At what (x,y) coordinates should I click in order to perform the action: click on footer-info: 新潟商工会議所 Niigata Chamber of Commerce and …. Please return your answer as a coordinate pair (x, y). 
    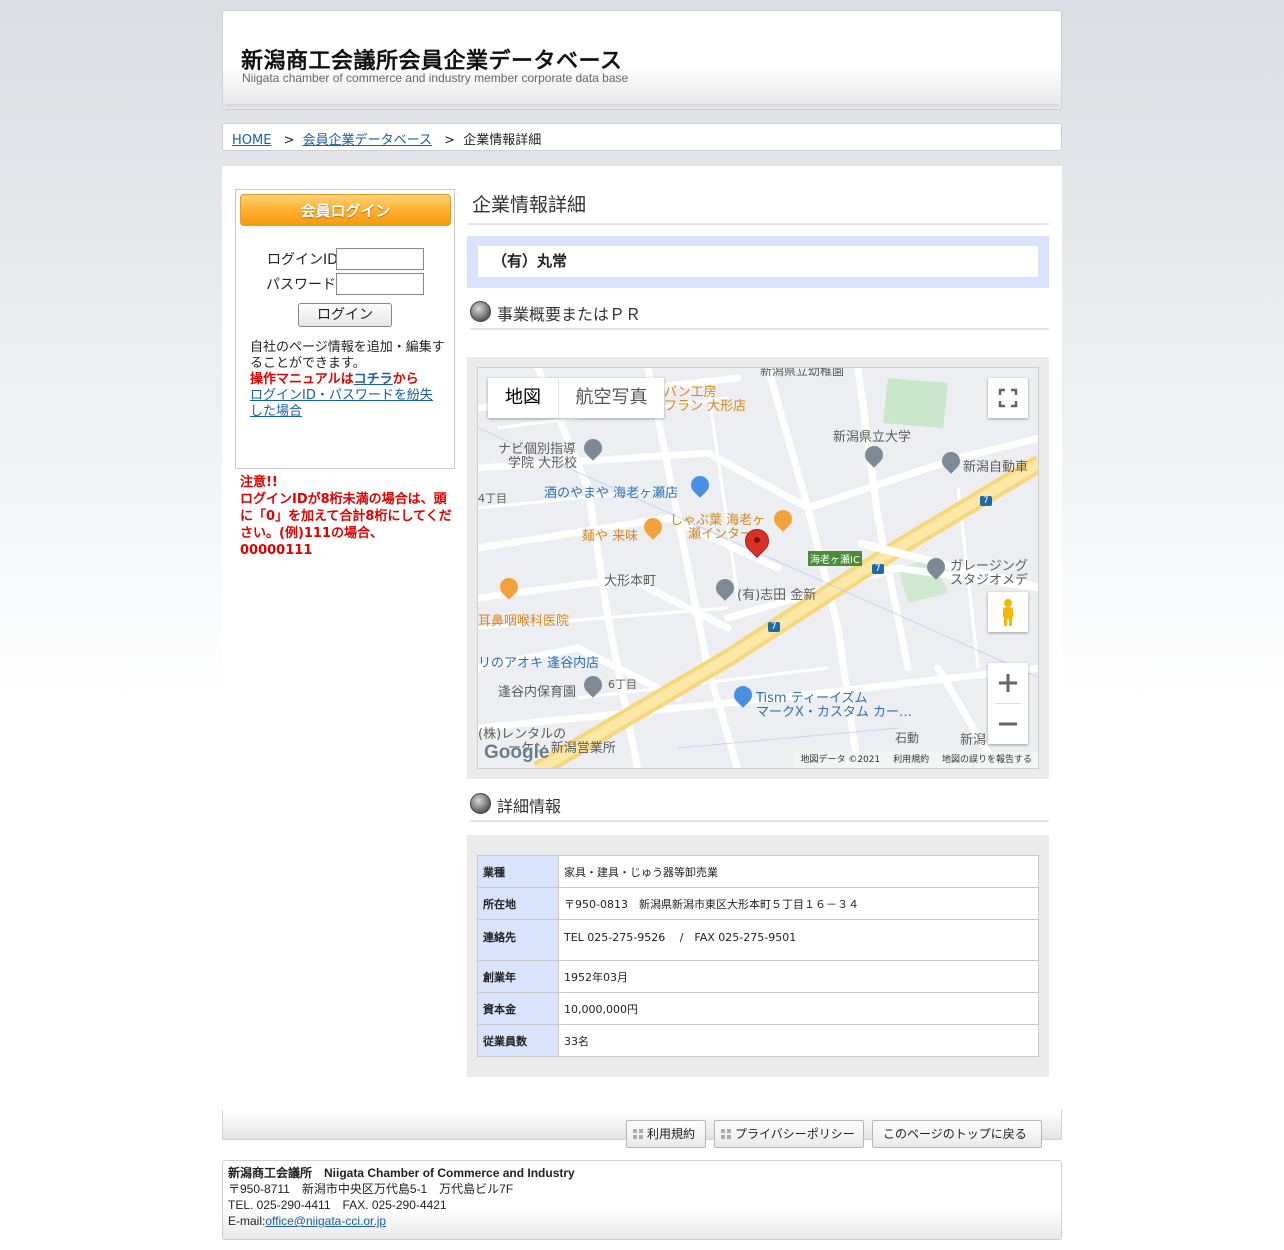
    Looking at the image, I should click on (642, 1200).